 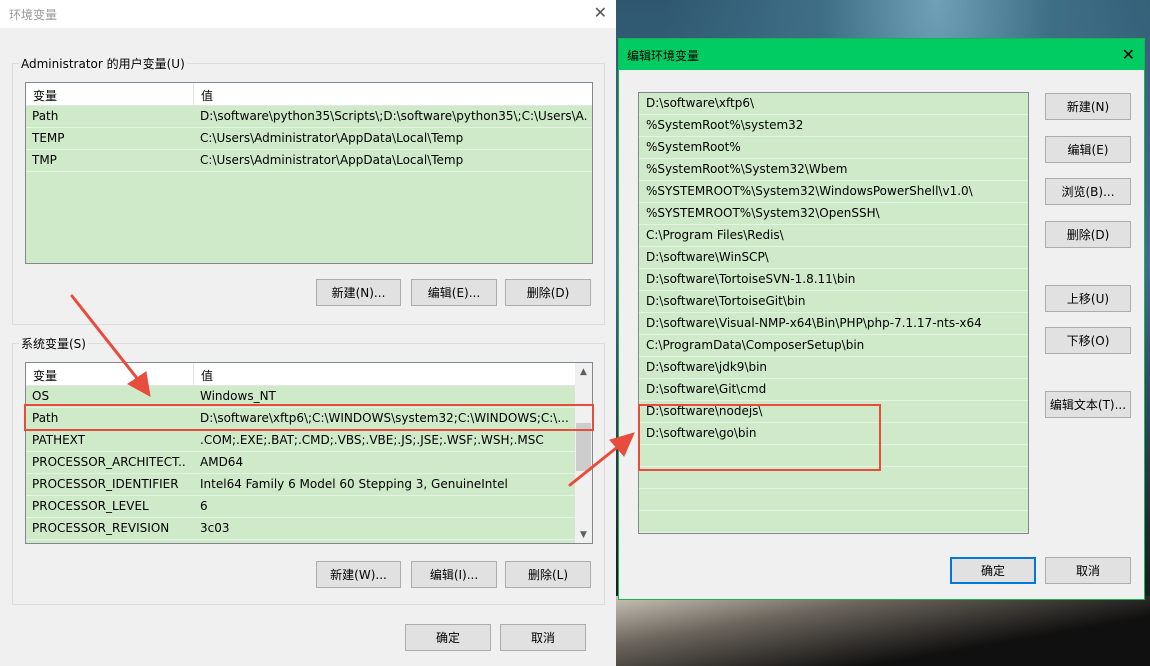 I want to click on list-item: D:\software\jdk9\bin, so click(x=833, y=368).